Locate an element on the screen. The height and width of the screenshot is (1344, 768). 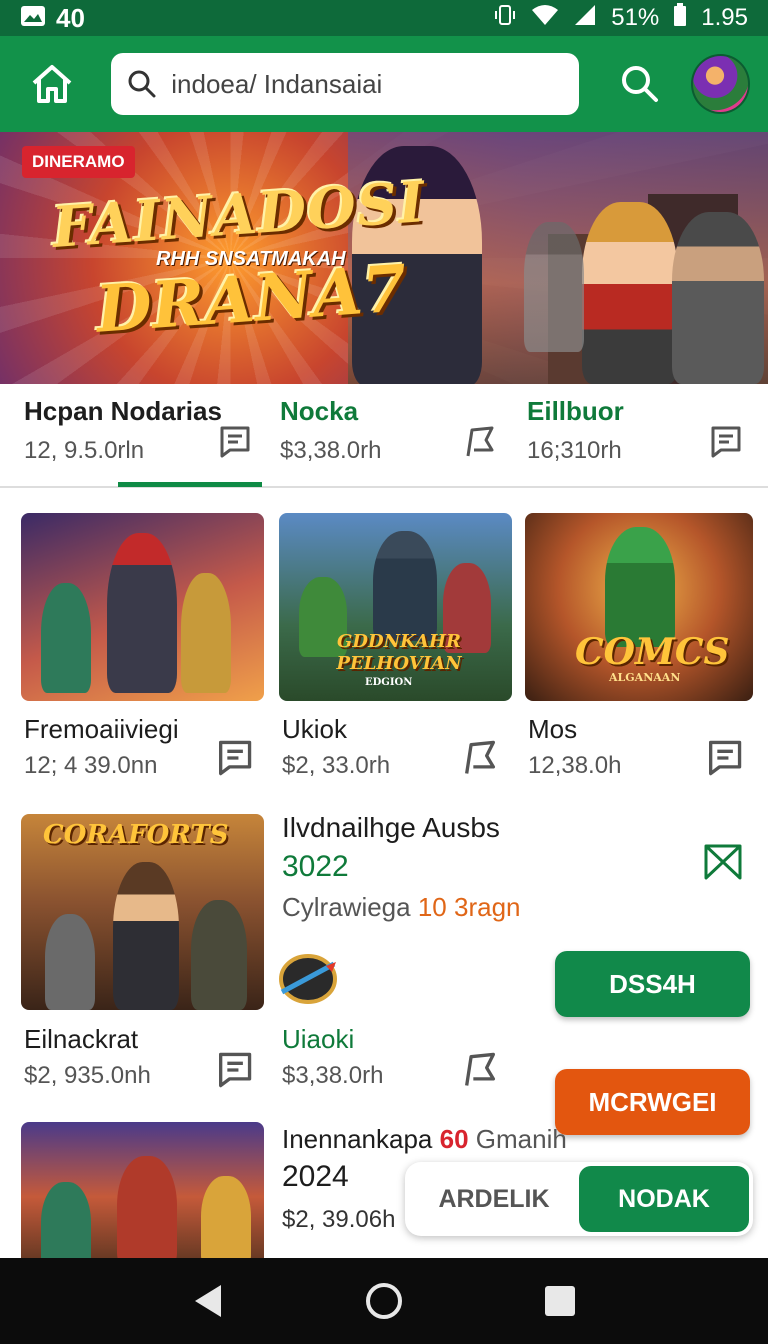
bookmark-icon is located at coordinates (723, 862).